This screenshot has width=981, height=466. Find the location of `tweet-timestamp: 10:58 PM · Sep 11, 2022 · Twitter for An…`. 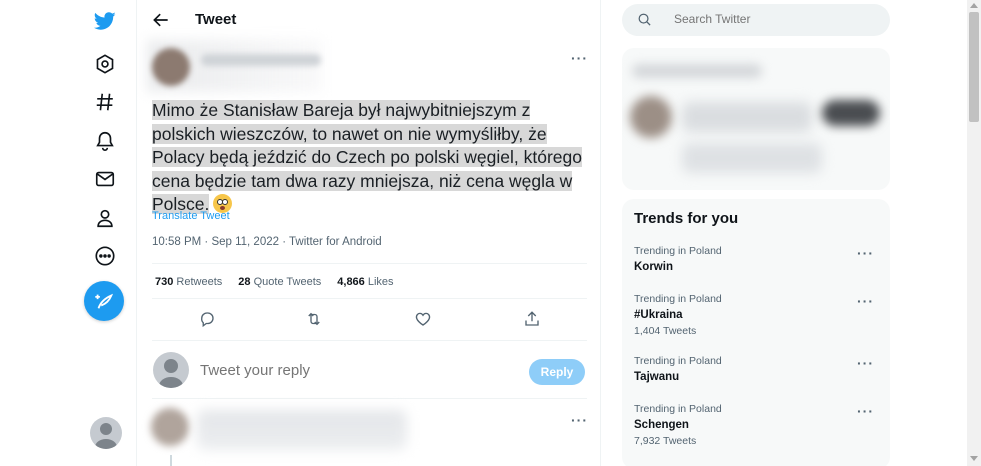

tweet-timestamp: 10:58 PM · Sep 11, 2022 · Twitter for An… is located at coordinates (267, 242).